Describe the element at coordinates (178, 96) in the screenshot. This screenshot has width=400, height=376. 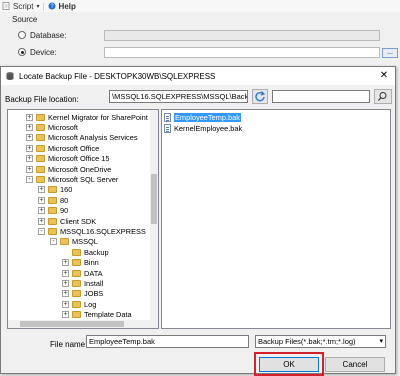
I see `backup-location-input: \MSSQL16.SQLEXPRESS\MSSQL\Backup` at that location.